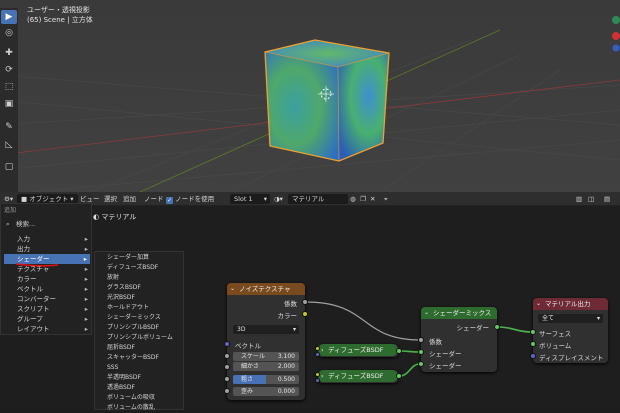  Describe the element at coordinates (247, 379) in the screenshot. I see `roughness-label: 粗さ` at that location.